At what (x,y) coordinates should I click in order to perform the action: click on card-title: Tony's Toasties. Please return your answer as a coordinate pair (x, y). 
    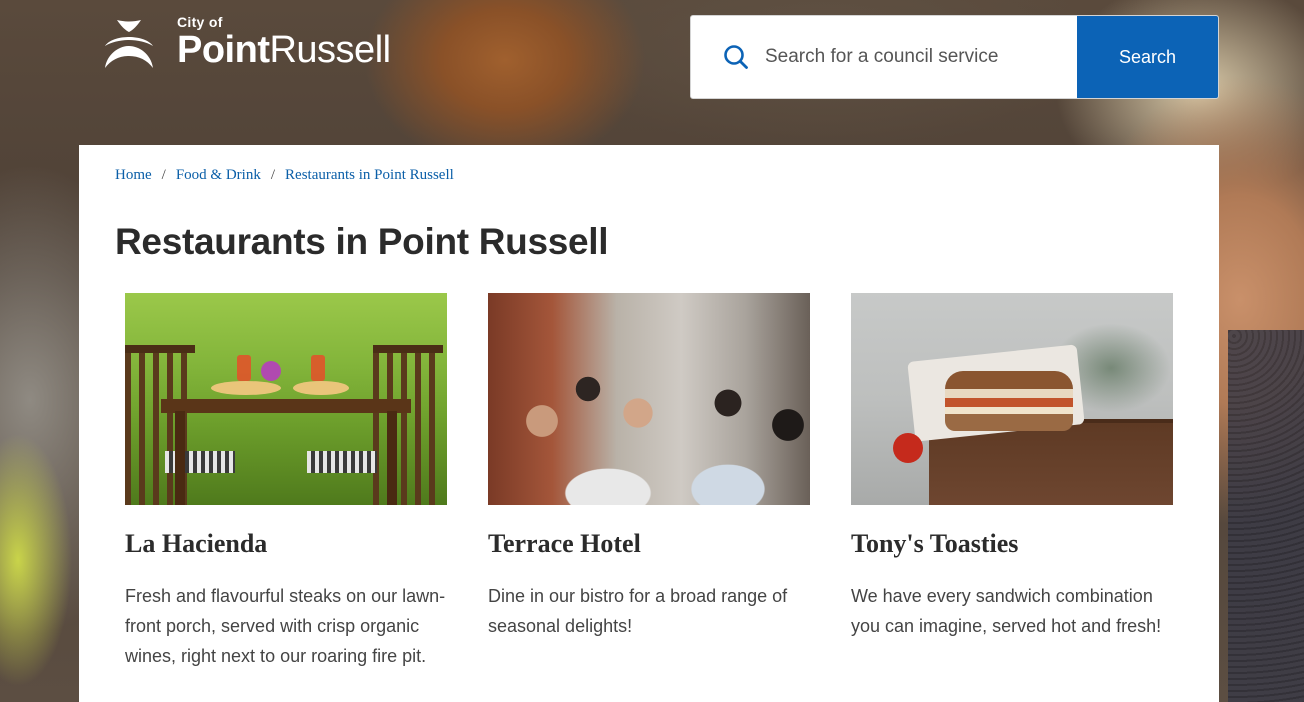
    Looking at the image, I should click on (1012, 544).